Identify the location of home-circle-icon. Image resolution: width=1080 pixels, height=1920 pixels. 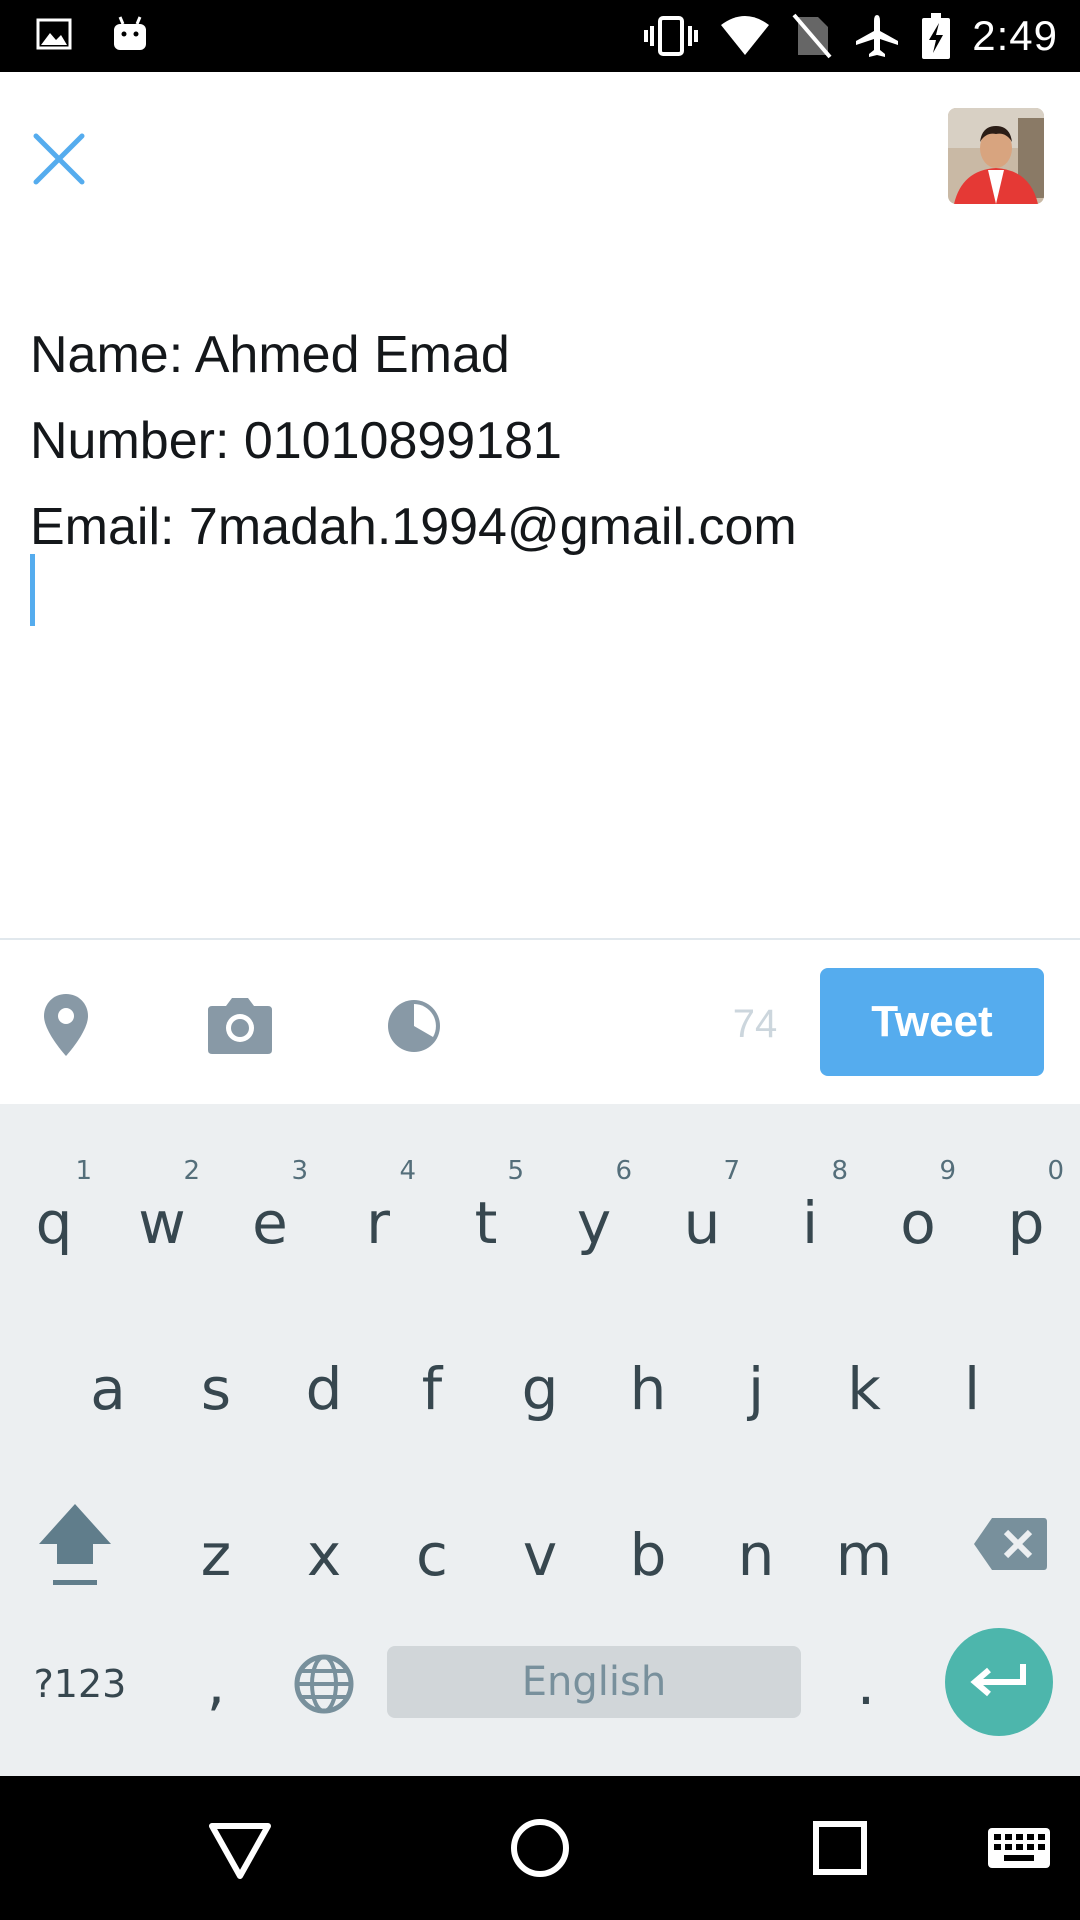
(540, 1848).